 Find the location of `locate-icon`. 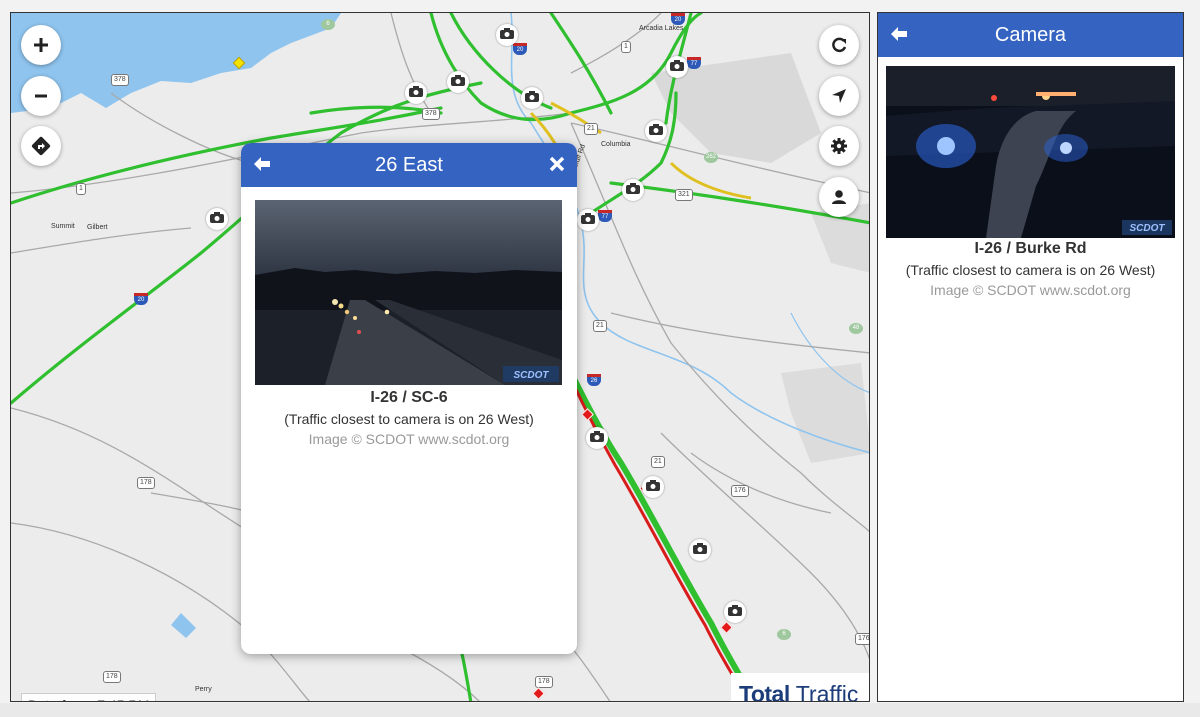

locate-icon is located at coordinates (839, 96).